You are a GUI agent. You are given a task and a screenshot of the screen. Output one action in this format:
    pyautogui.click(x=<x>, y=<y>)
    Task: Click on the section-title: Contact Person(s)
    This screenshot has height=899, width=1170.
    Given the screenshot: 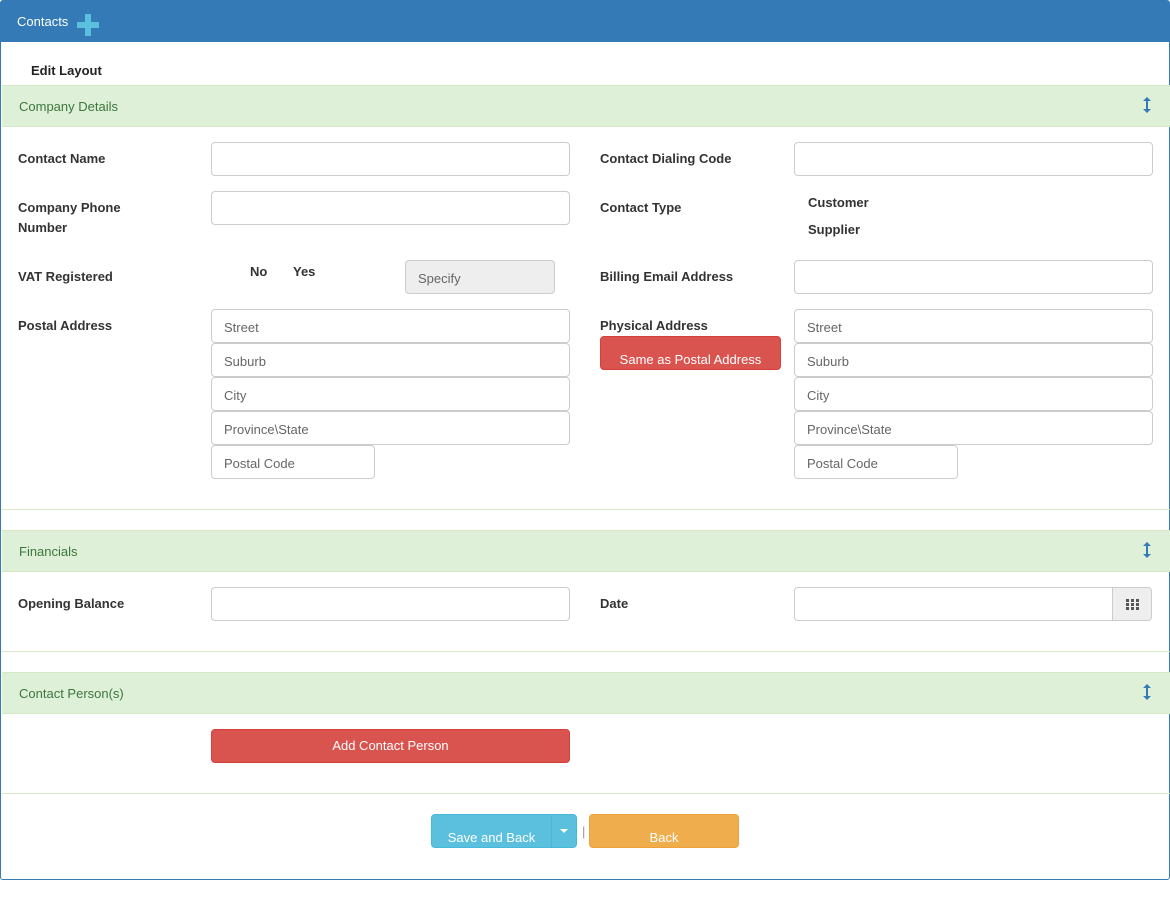 What is the action you would take?
    pyautogui.click(x=71, y=693)
    